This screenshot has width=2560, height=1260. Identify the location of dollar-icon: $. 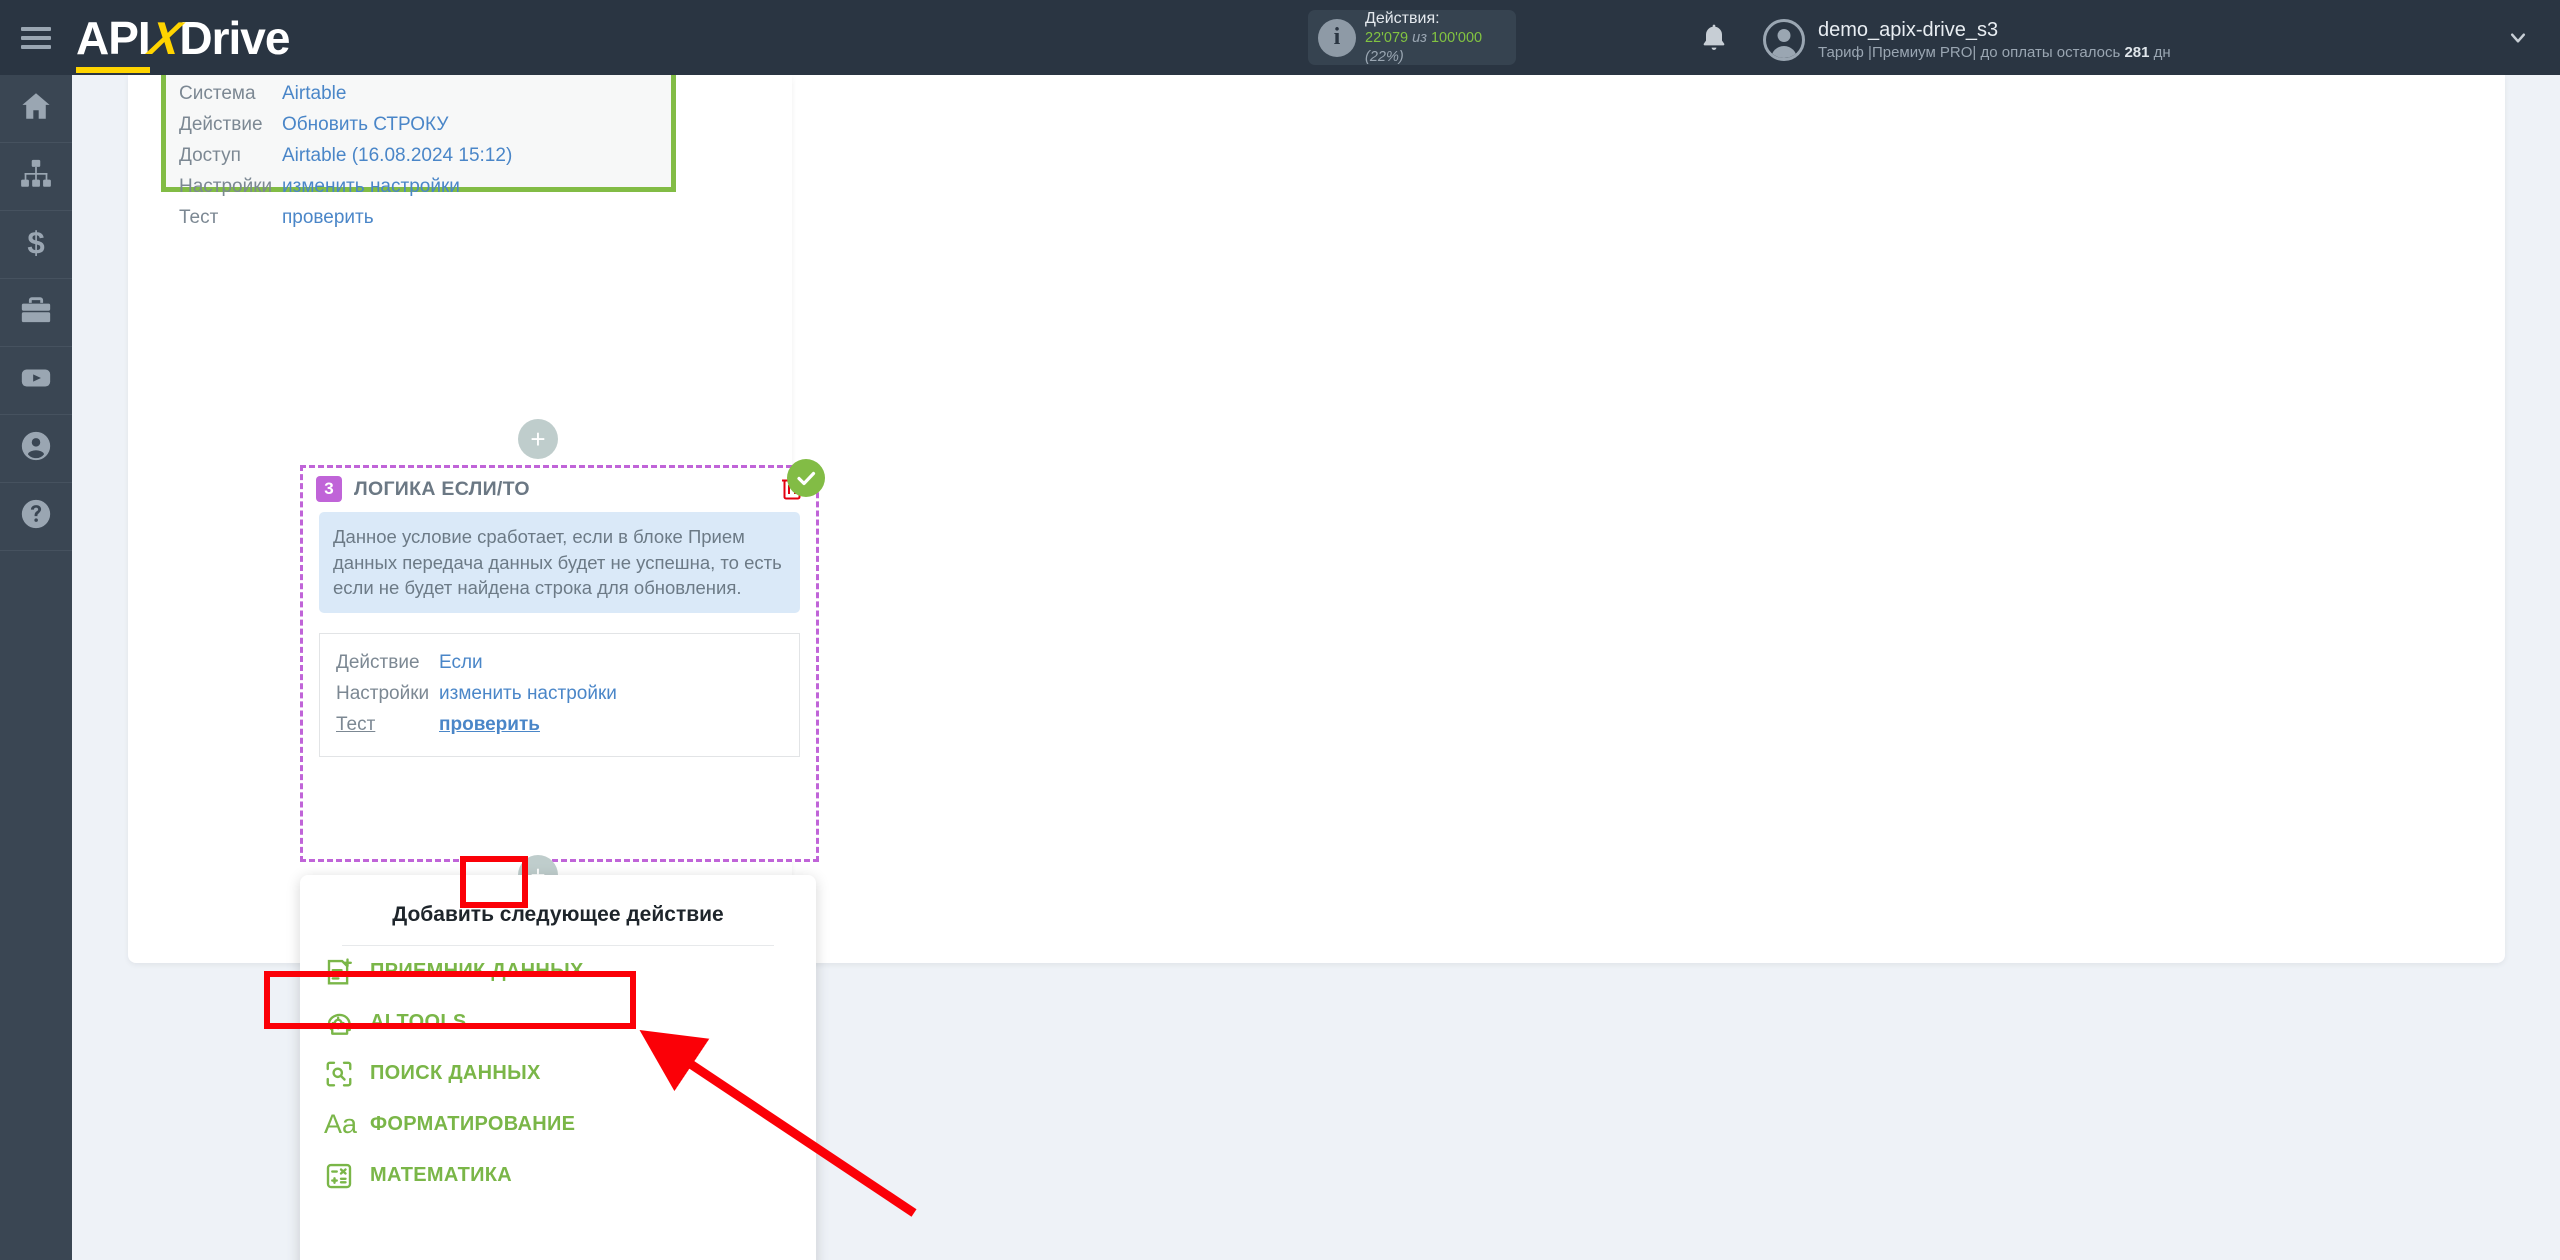
(36, 244).